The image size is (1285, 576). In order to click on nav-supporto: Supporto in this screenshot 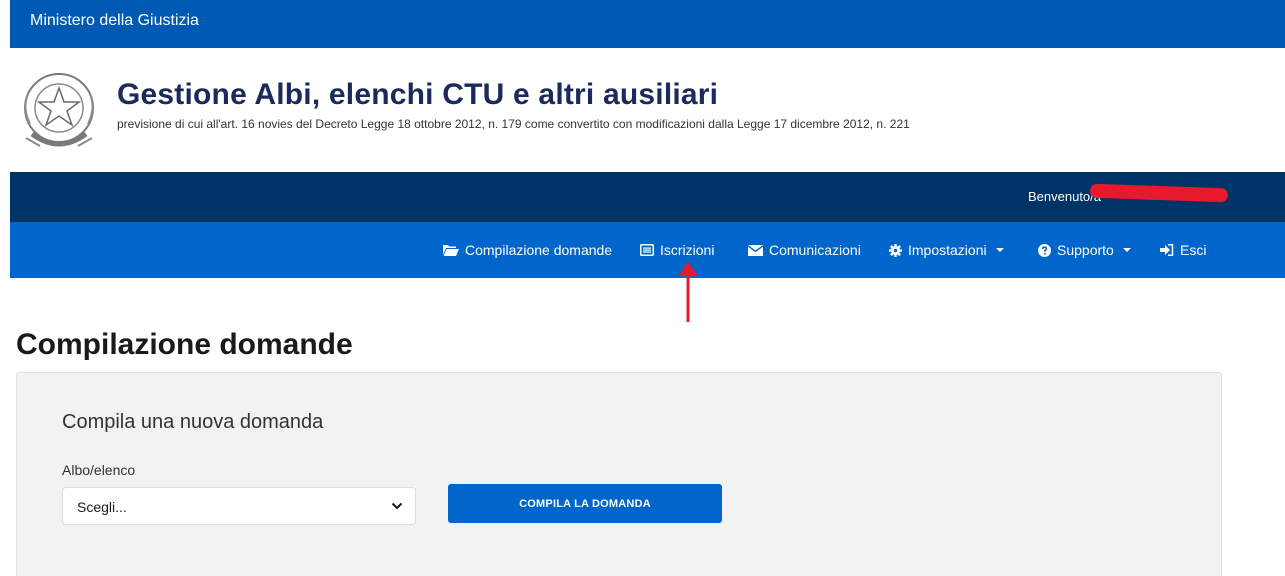, I will do `click(1084, 250)`.